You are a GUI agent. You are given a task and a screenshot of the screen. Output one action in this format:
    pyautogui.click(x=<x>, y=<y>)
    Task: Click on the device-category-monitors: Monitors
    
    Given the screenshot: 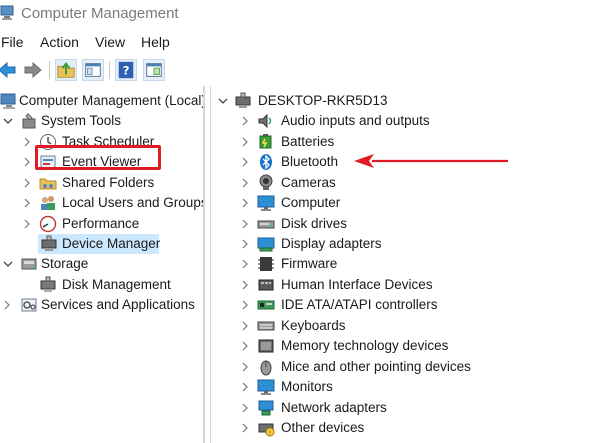 What is the action you would take?
    pyautogui.click(x=406, y=387)
    